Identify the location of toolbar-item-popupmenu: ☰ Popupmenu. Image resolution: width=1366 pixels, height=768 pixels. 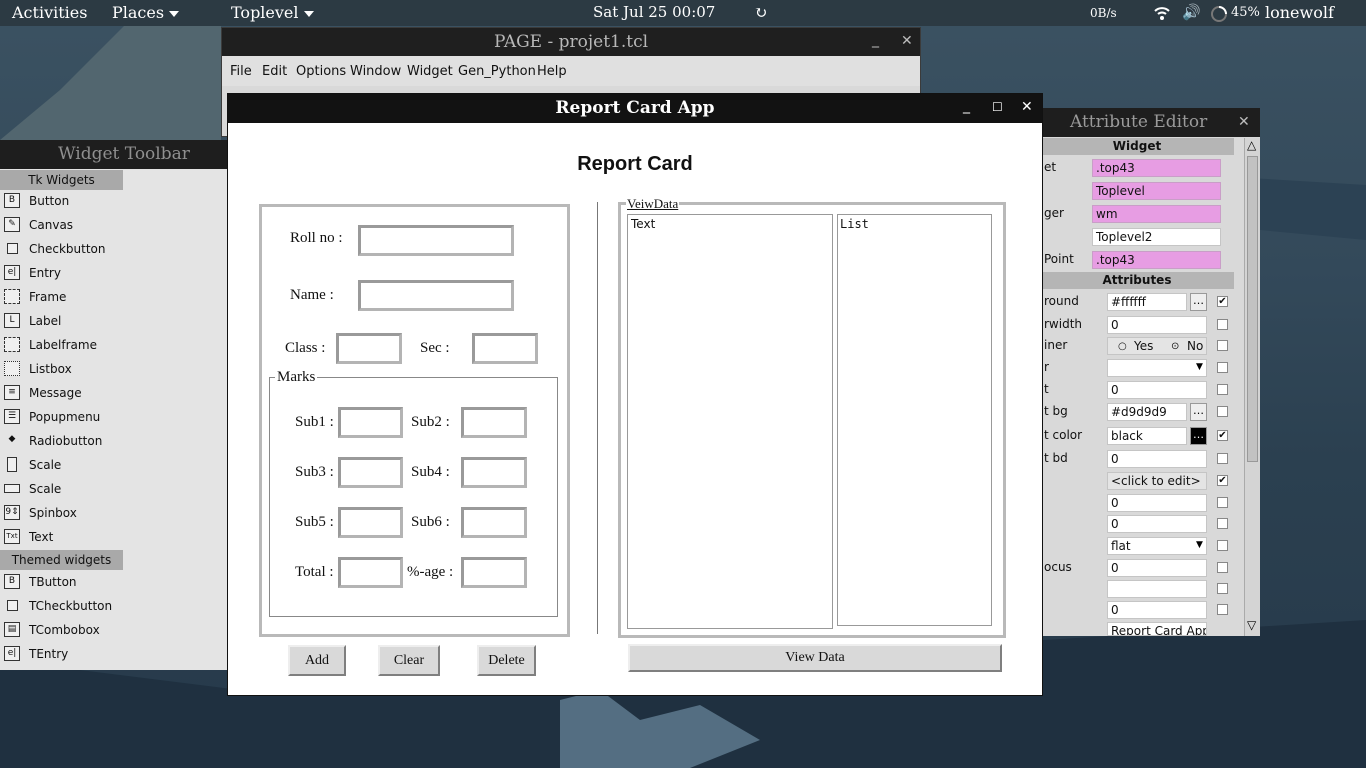
(52, 417).